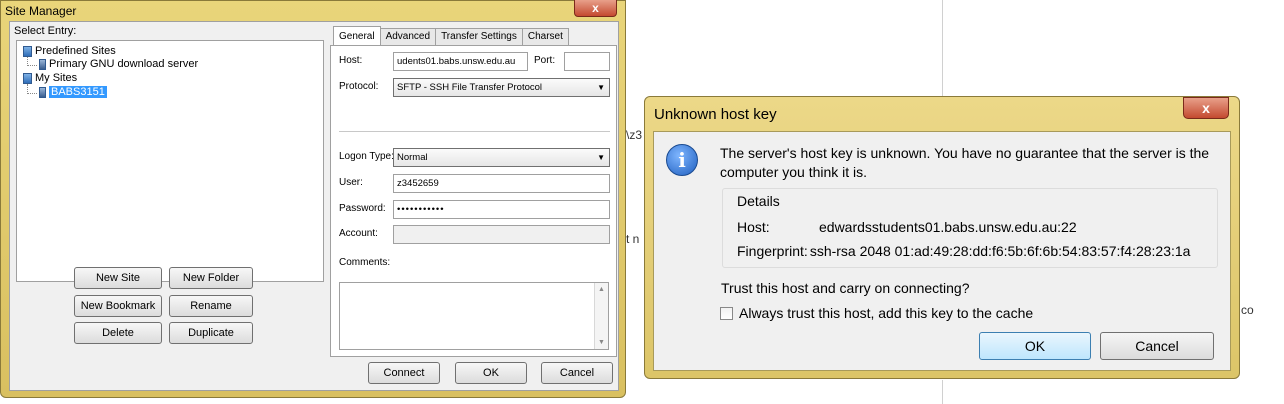  What do you see at coordinates (501, 183) in the screenshot?
I see `user-input: z3452659` at bounding box center [501, 183].